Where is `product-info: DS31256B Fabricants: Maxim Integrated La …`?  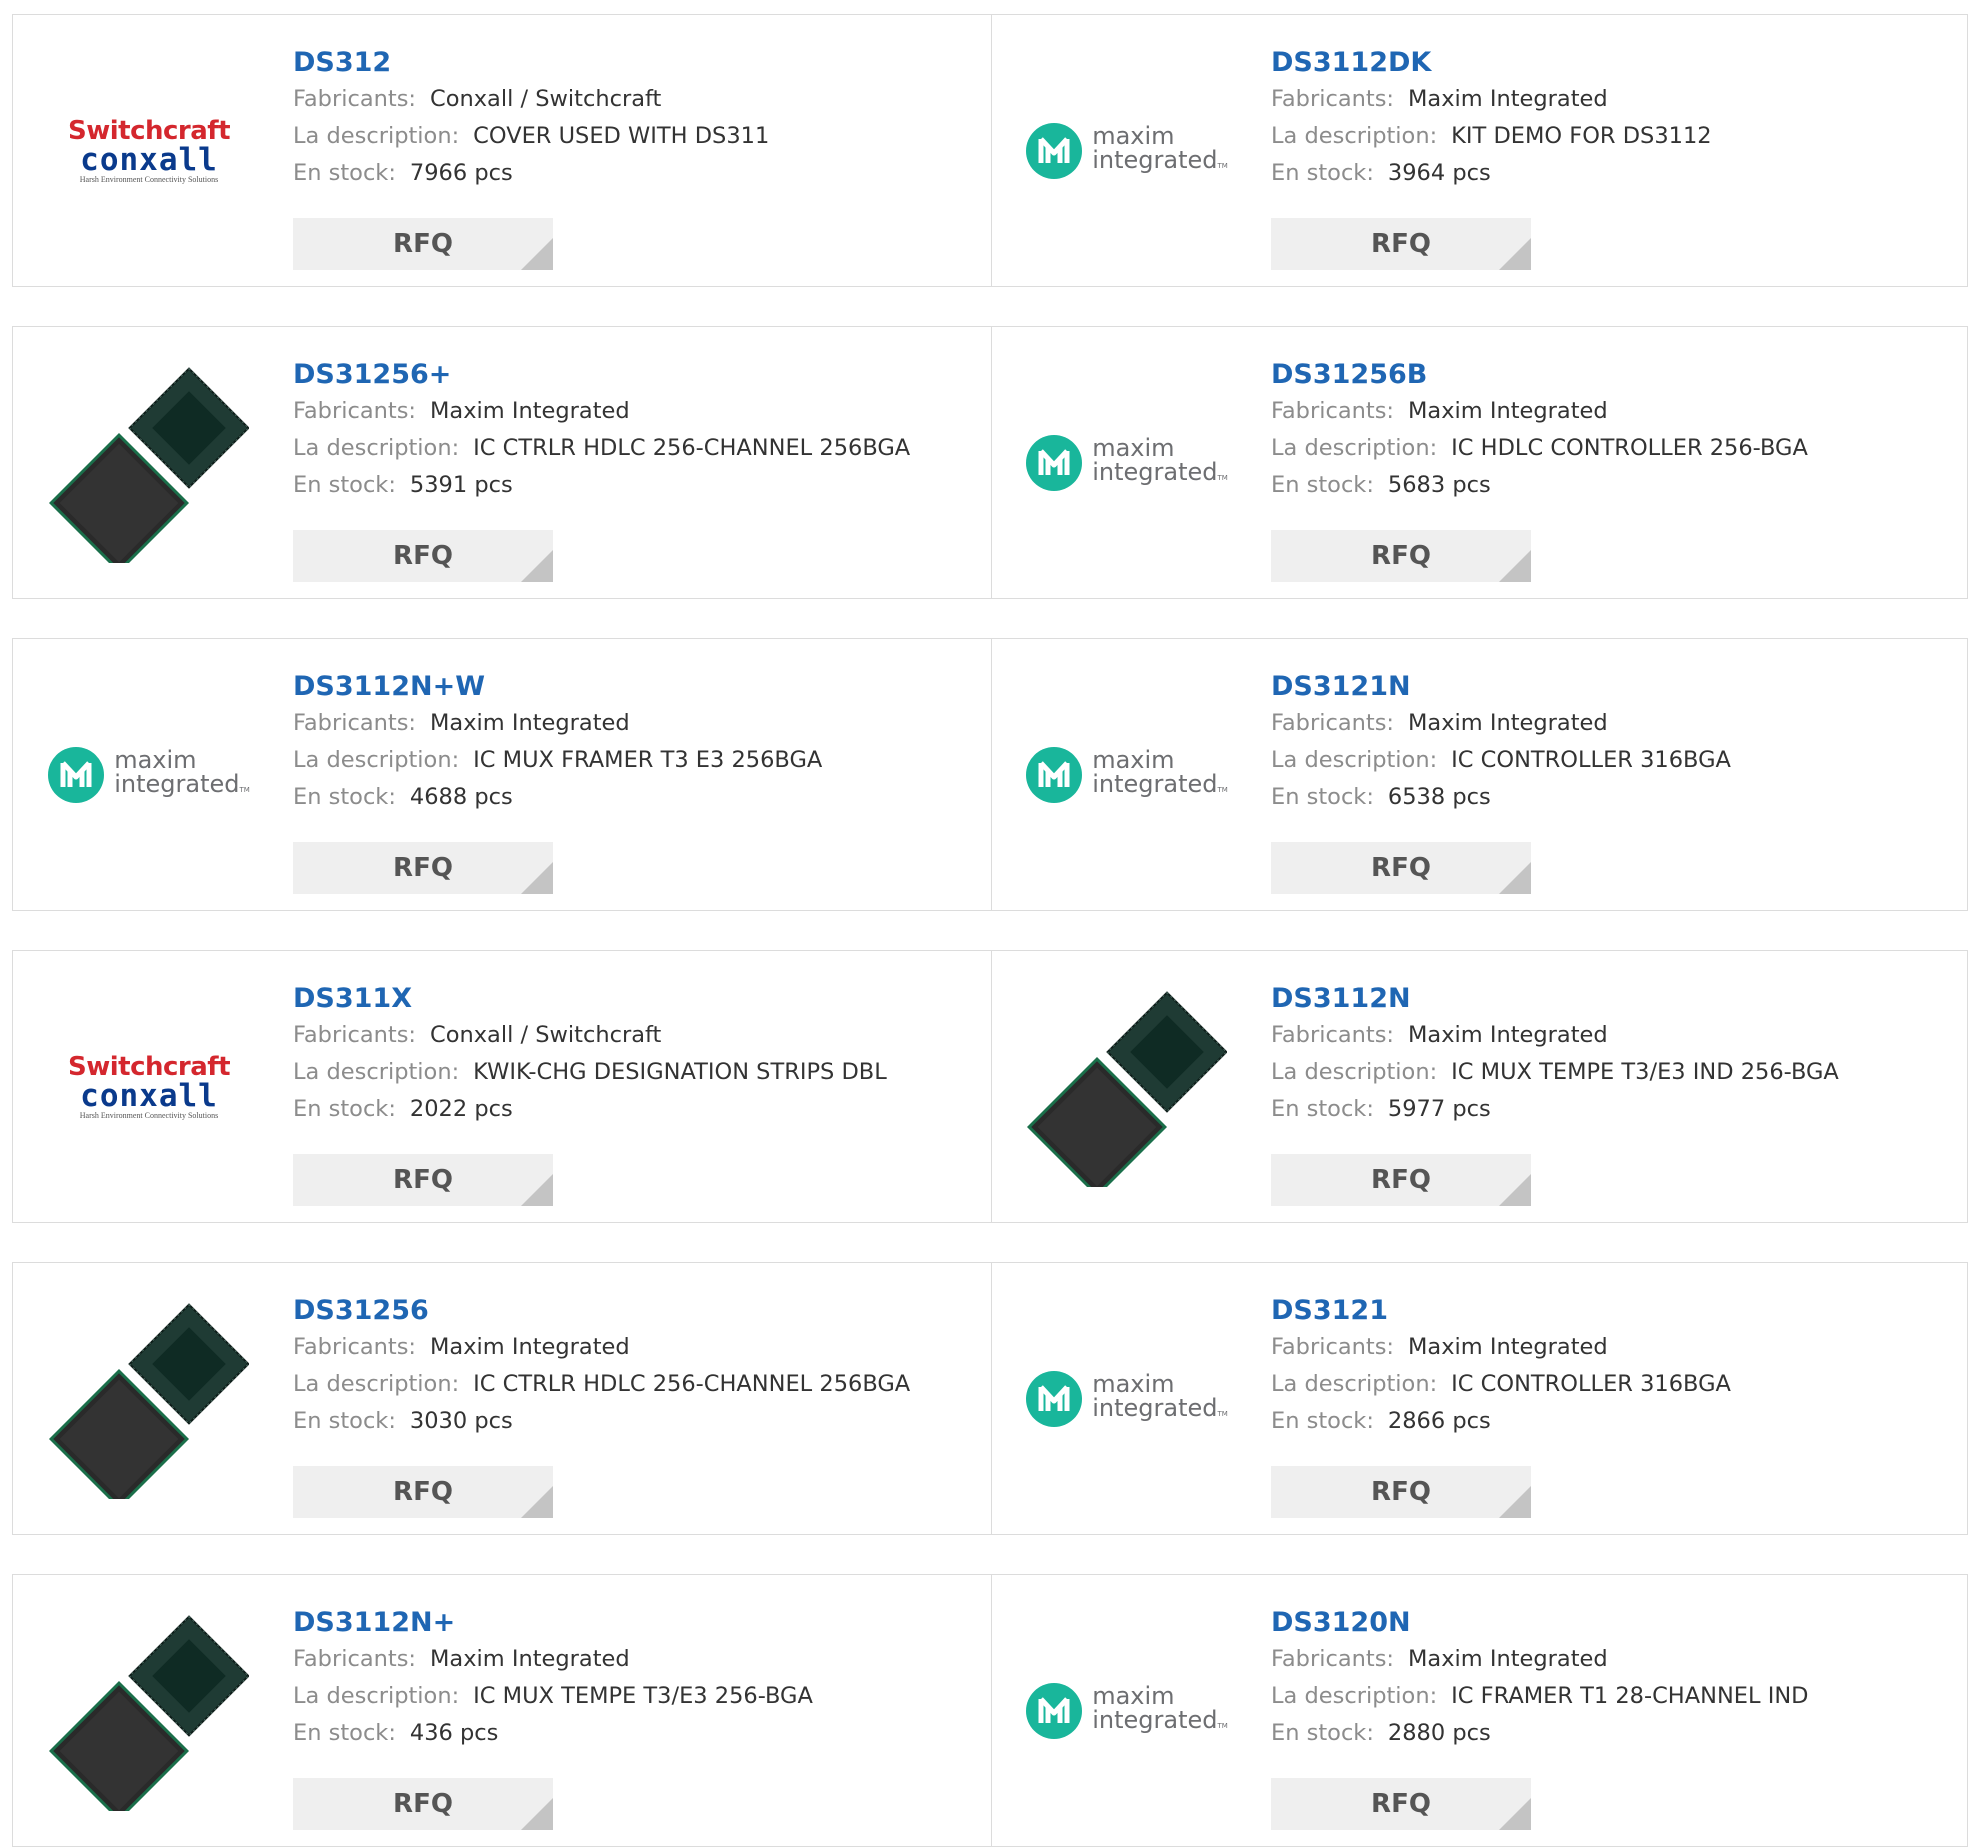 product-info: DS31256B Fabricants: Maxim Integrated La … is located at coordinates (1619, 430).